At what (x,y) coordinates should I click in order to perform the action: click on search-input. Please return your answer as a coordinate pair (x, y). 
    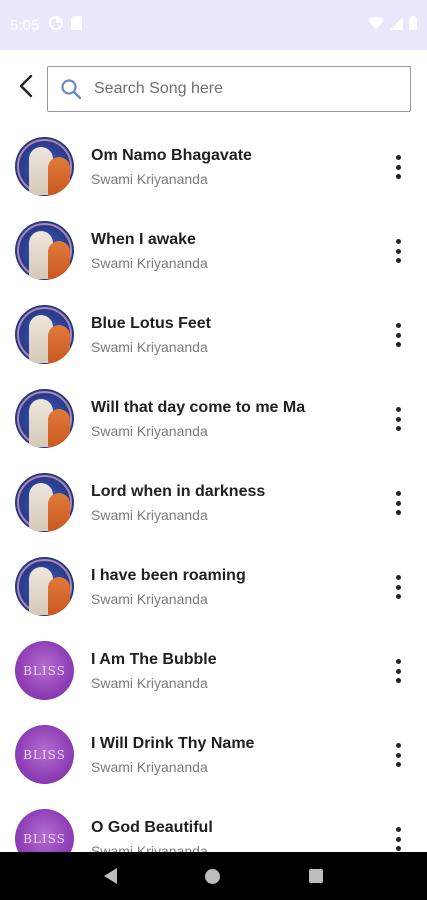
    Looking at the image, I should click on (252, 89).